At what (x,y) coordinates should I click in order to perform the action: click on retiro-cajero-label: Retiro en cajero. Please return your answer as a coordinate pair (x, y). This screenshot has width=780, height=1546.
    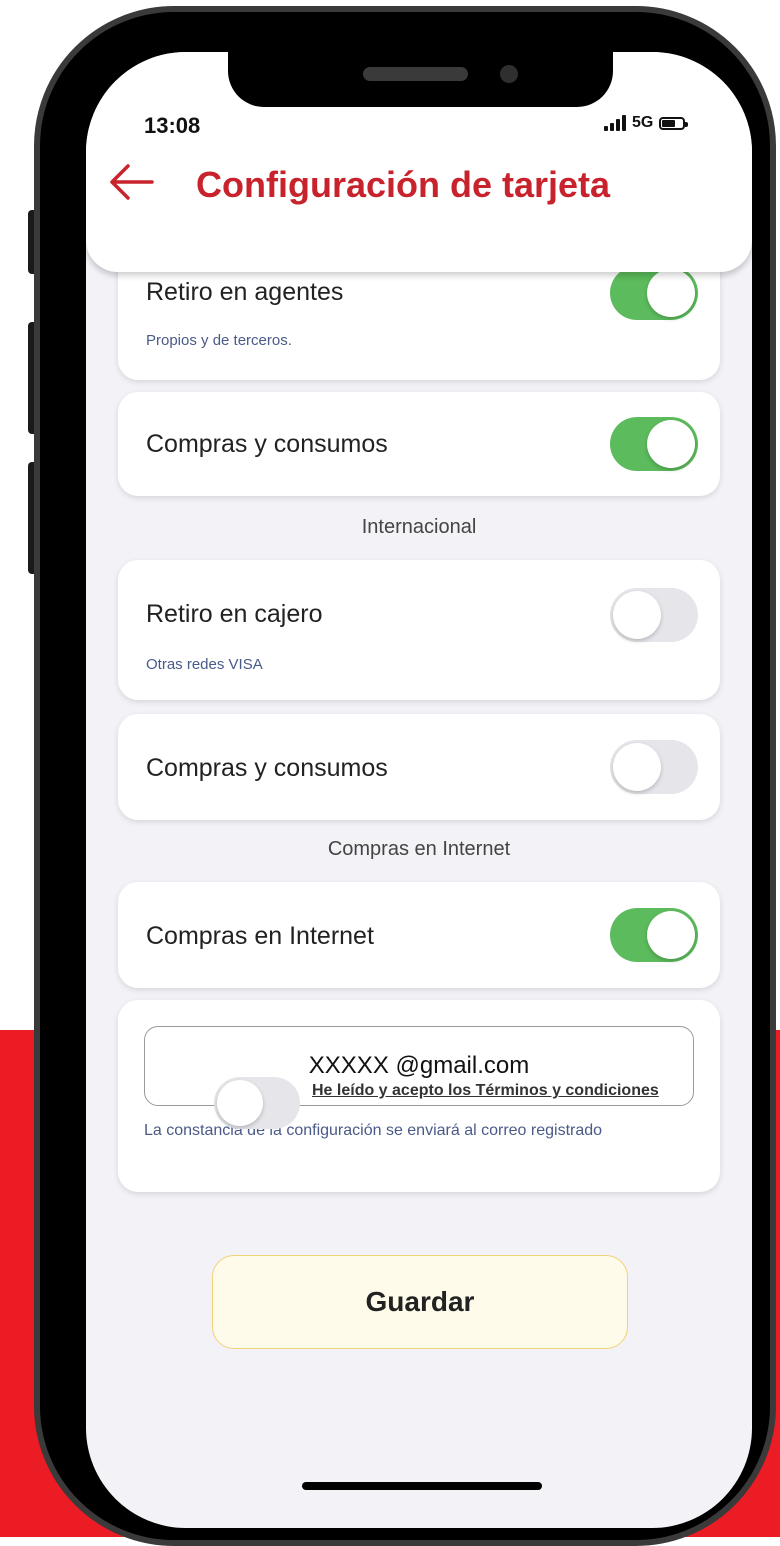
    Looking at the image, I should click on (234, 614).